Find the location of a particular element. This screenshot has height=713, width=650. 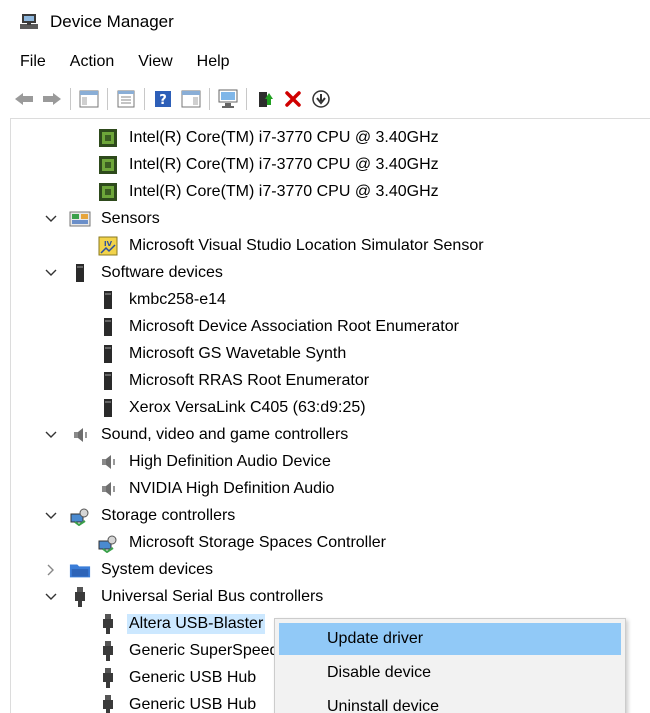

tree-item-label: NVIDIA High Definition Audio is located at coordinates (232, 488).